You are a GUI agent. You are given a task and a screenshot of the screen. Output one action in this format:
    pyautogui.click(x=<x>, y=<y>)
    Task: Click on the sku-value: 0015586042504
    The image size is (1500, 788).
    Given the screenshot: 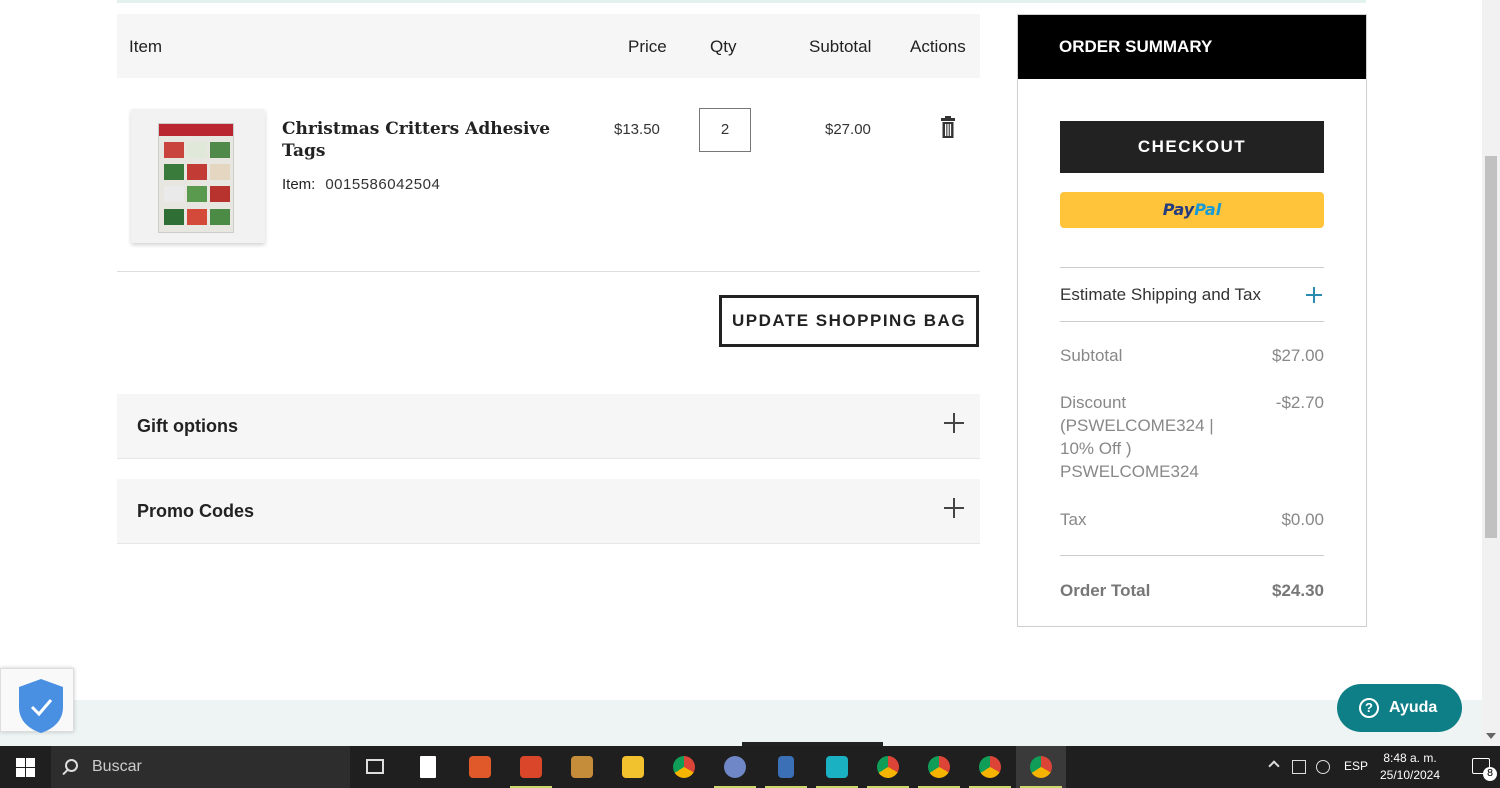 What is the action you would take?
    pyautogui.click(x=383, y=184)
    